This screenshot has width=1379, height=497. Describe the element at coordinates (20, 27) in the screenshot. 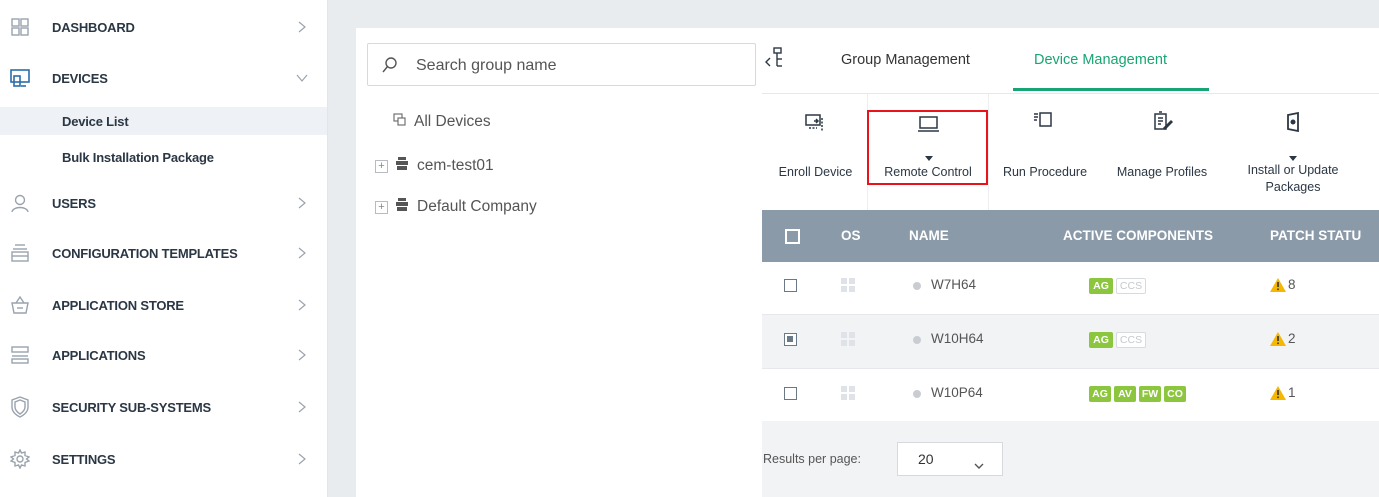

I see `dashboard-grid-icon` at that location.